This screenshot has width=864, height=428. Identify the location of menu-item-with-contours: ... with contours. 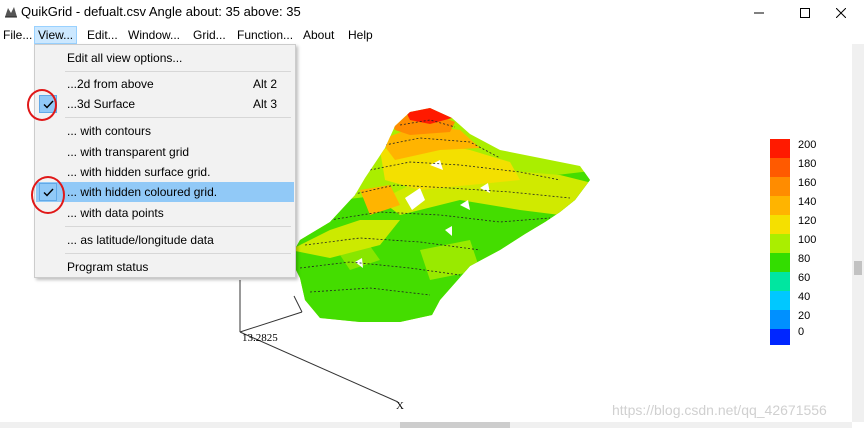
(165, 131).